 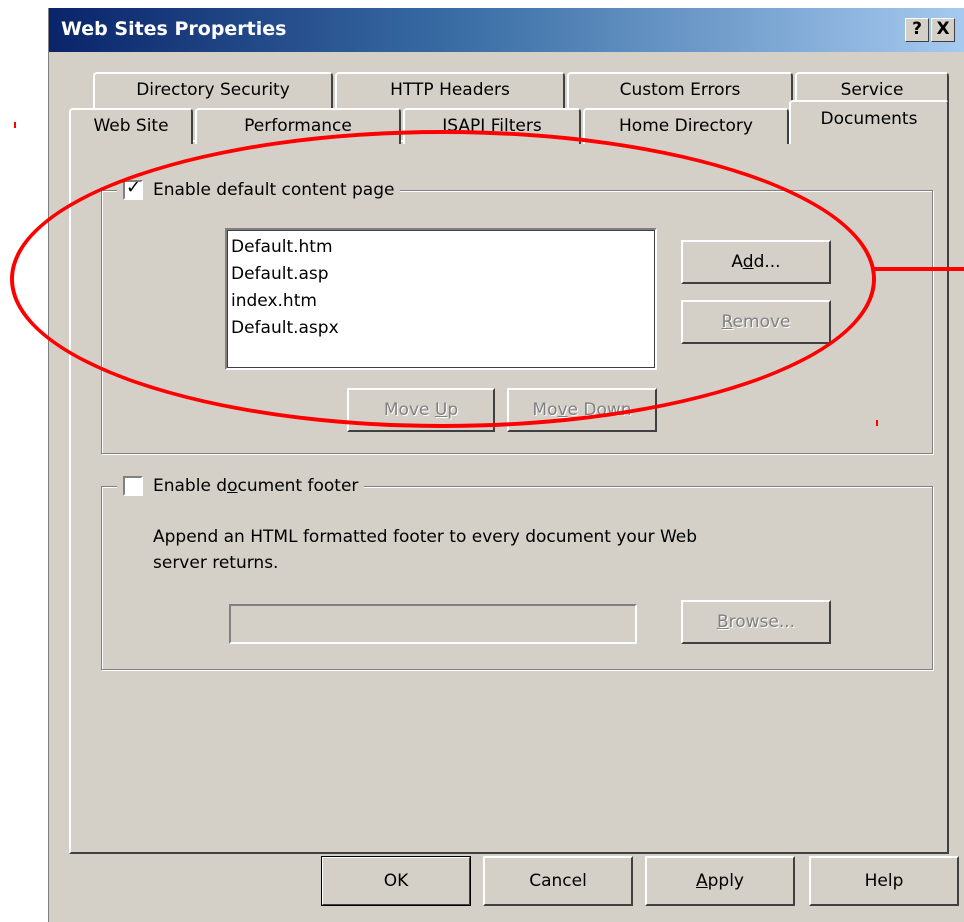 I want to click on footer-description-line2: server returns., so click(x=216, y=563).